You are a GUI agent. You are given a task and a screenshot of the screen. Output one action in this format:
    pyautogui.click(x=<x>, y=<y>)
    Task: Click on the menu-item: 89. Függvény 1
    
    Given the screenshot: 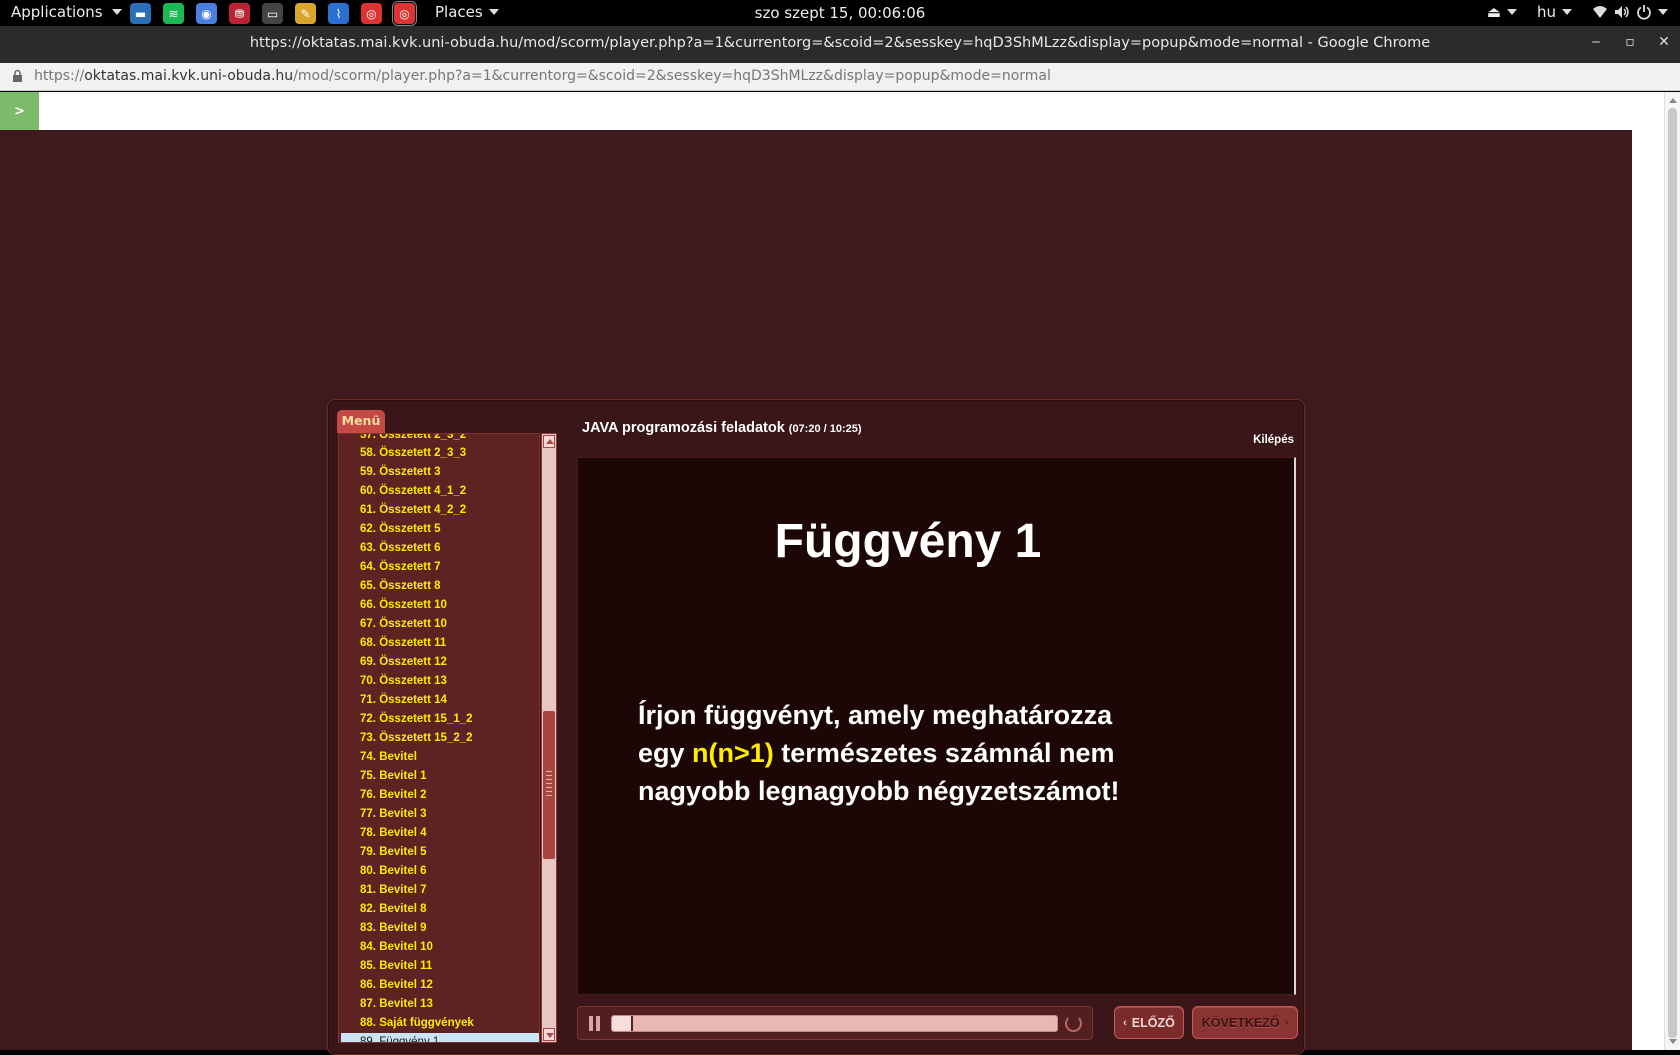 What is the action you would take?
    pyautogui.click(x=440, y=1038)
    